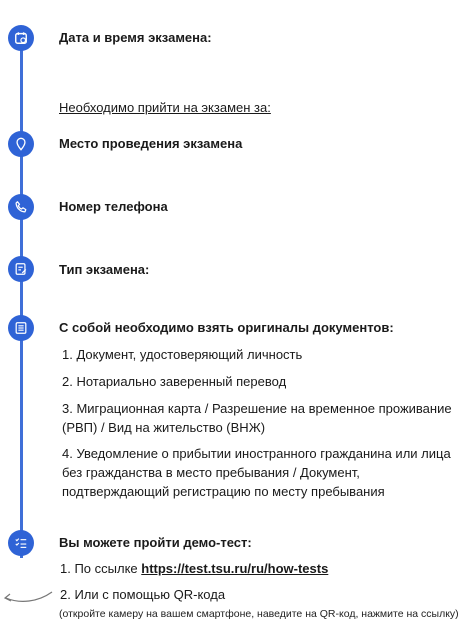 This screenshot has width=470, height=644. I want to click on document-list-icon, so click(21, 328).